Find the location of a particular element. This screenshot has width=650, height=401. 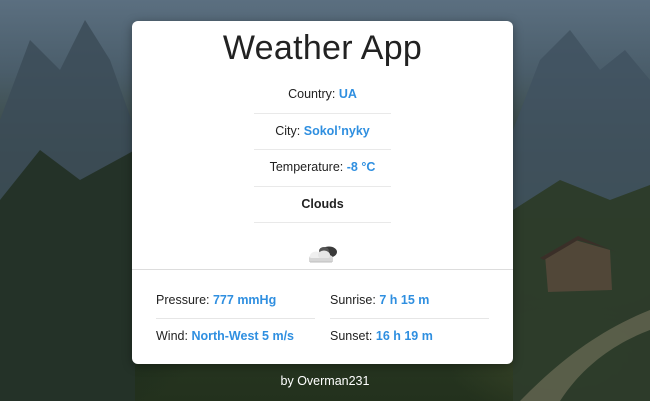

city-row: City: Sokol’nyky is located at coordinates (322, 132).